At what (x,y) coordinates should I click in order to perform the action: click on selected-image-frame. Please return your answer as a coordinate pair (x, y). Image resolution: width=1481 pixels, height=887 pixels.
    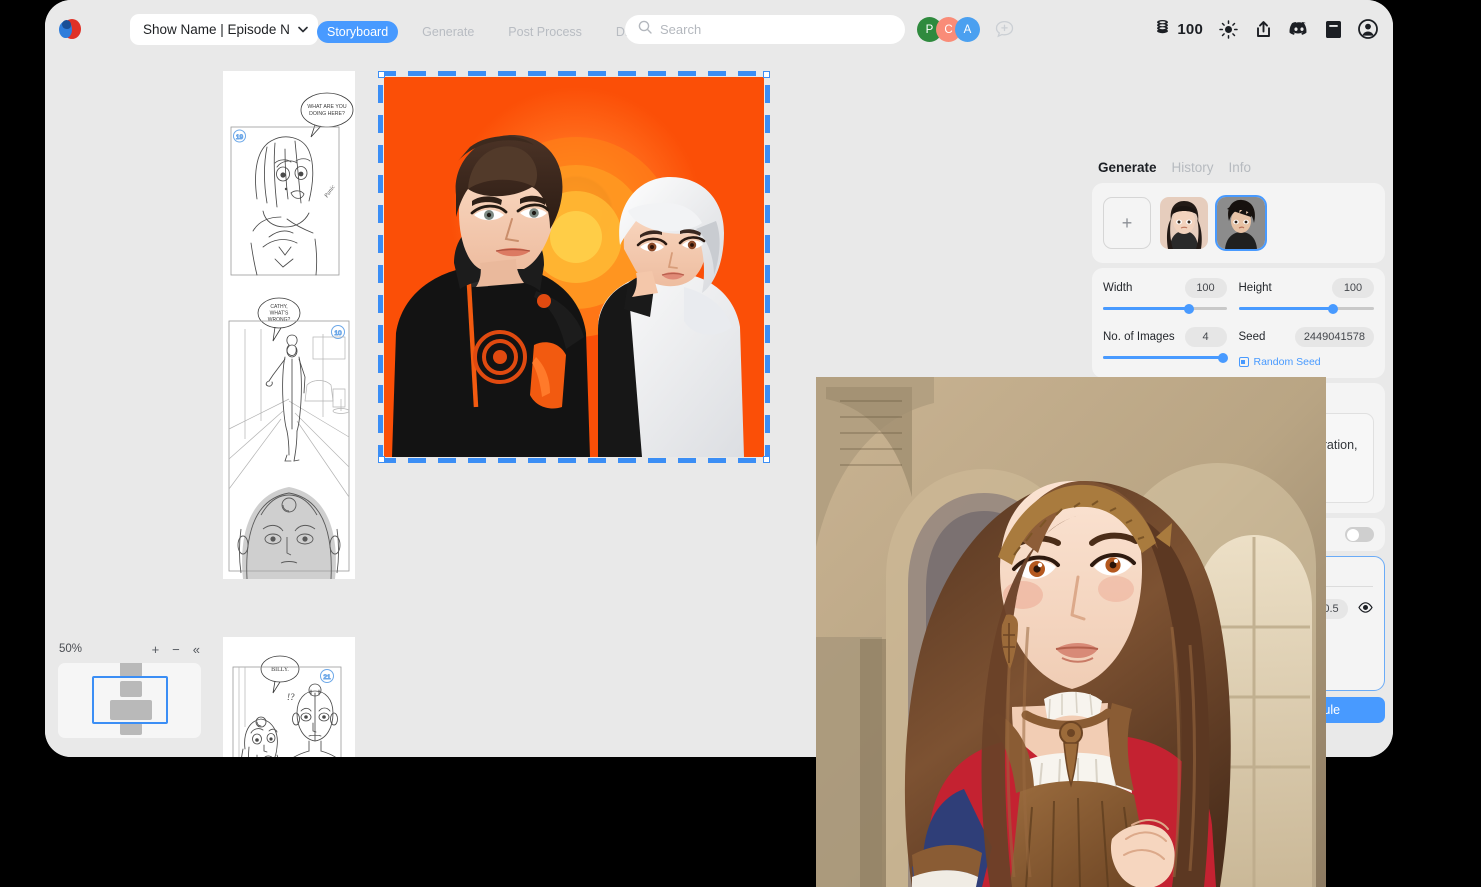
    Looking at the image, I should click on (574, 267).